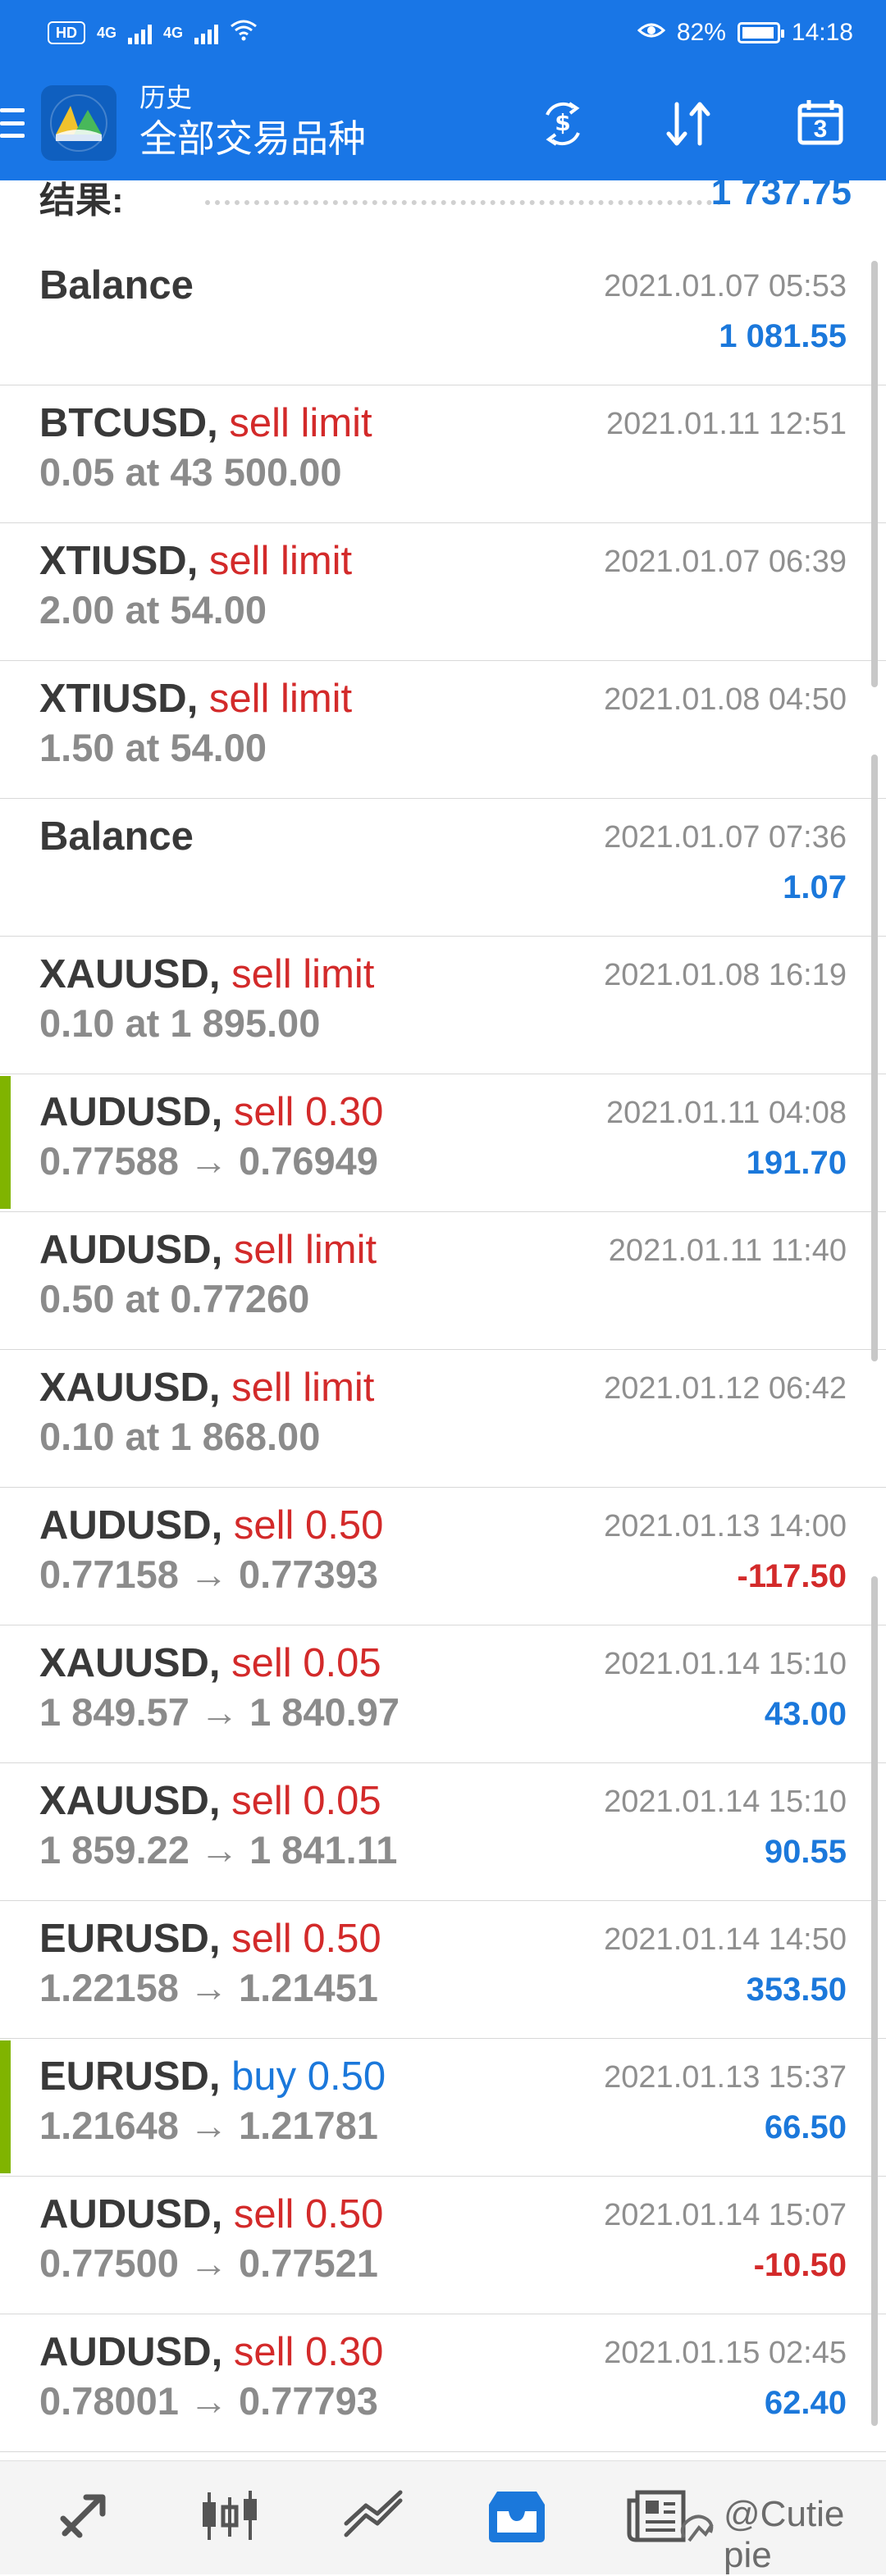 The height and width of the screenshot is (2576, 886). Describe the element at coordinates (726, 1526) in the screenshot. I see `deal-time: 2021.01.13 14:00` at that location.